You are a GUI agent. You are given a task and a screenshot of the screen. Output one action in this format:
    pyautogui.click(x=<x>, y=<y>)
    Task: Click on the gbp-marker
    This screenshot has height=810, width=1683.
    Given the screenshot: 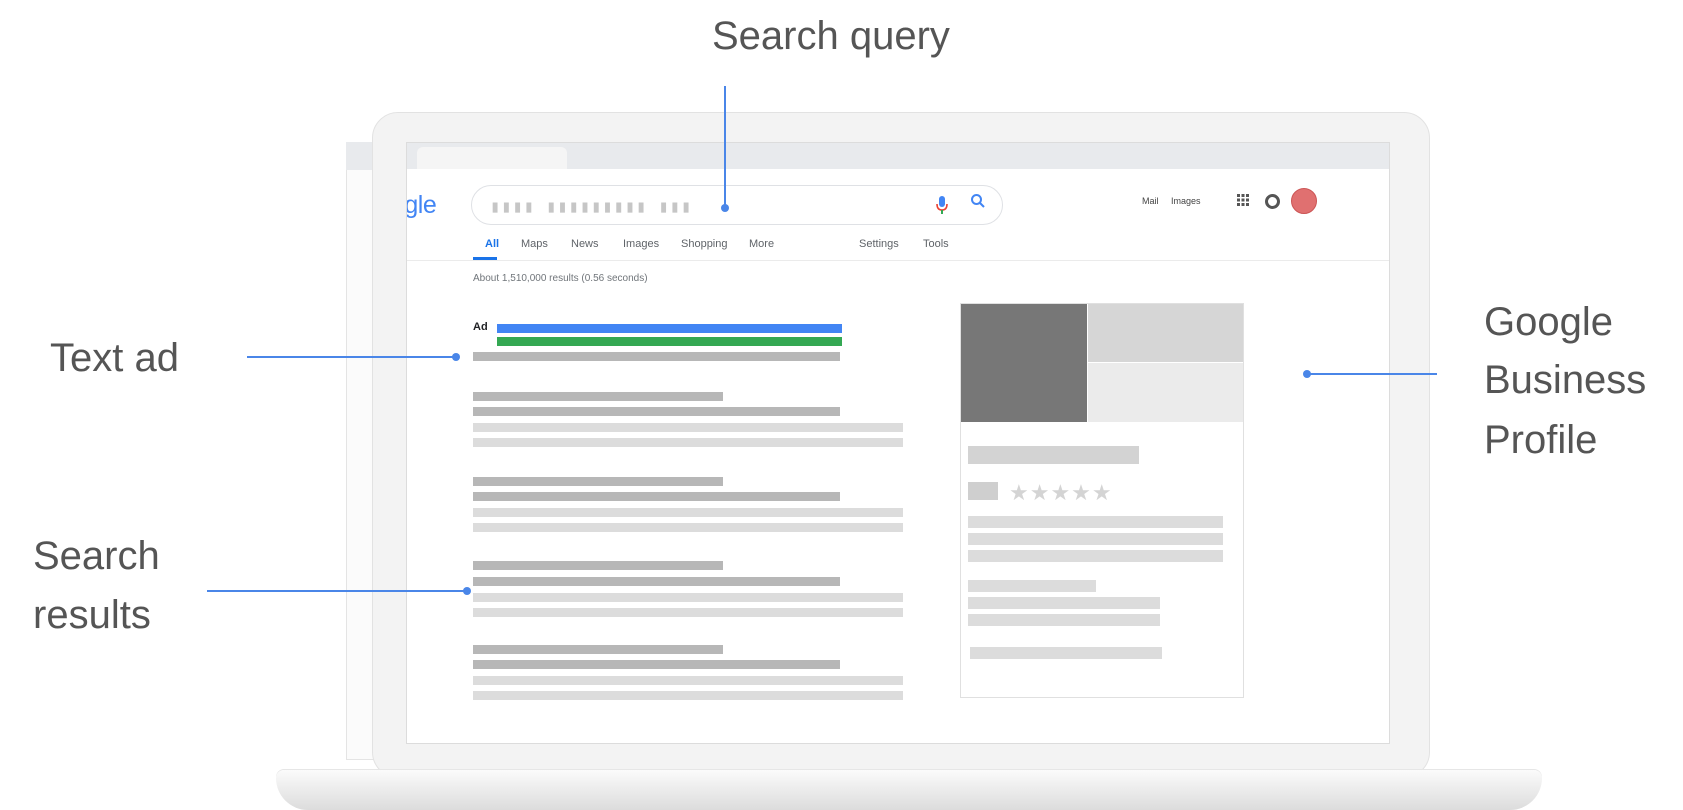 What is the action you would take?
    pyautogui.click(x=1307, y=374)
    